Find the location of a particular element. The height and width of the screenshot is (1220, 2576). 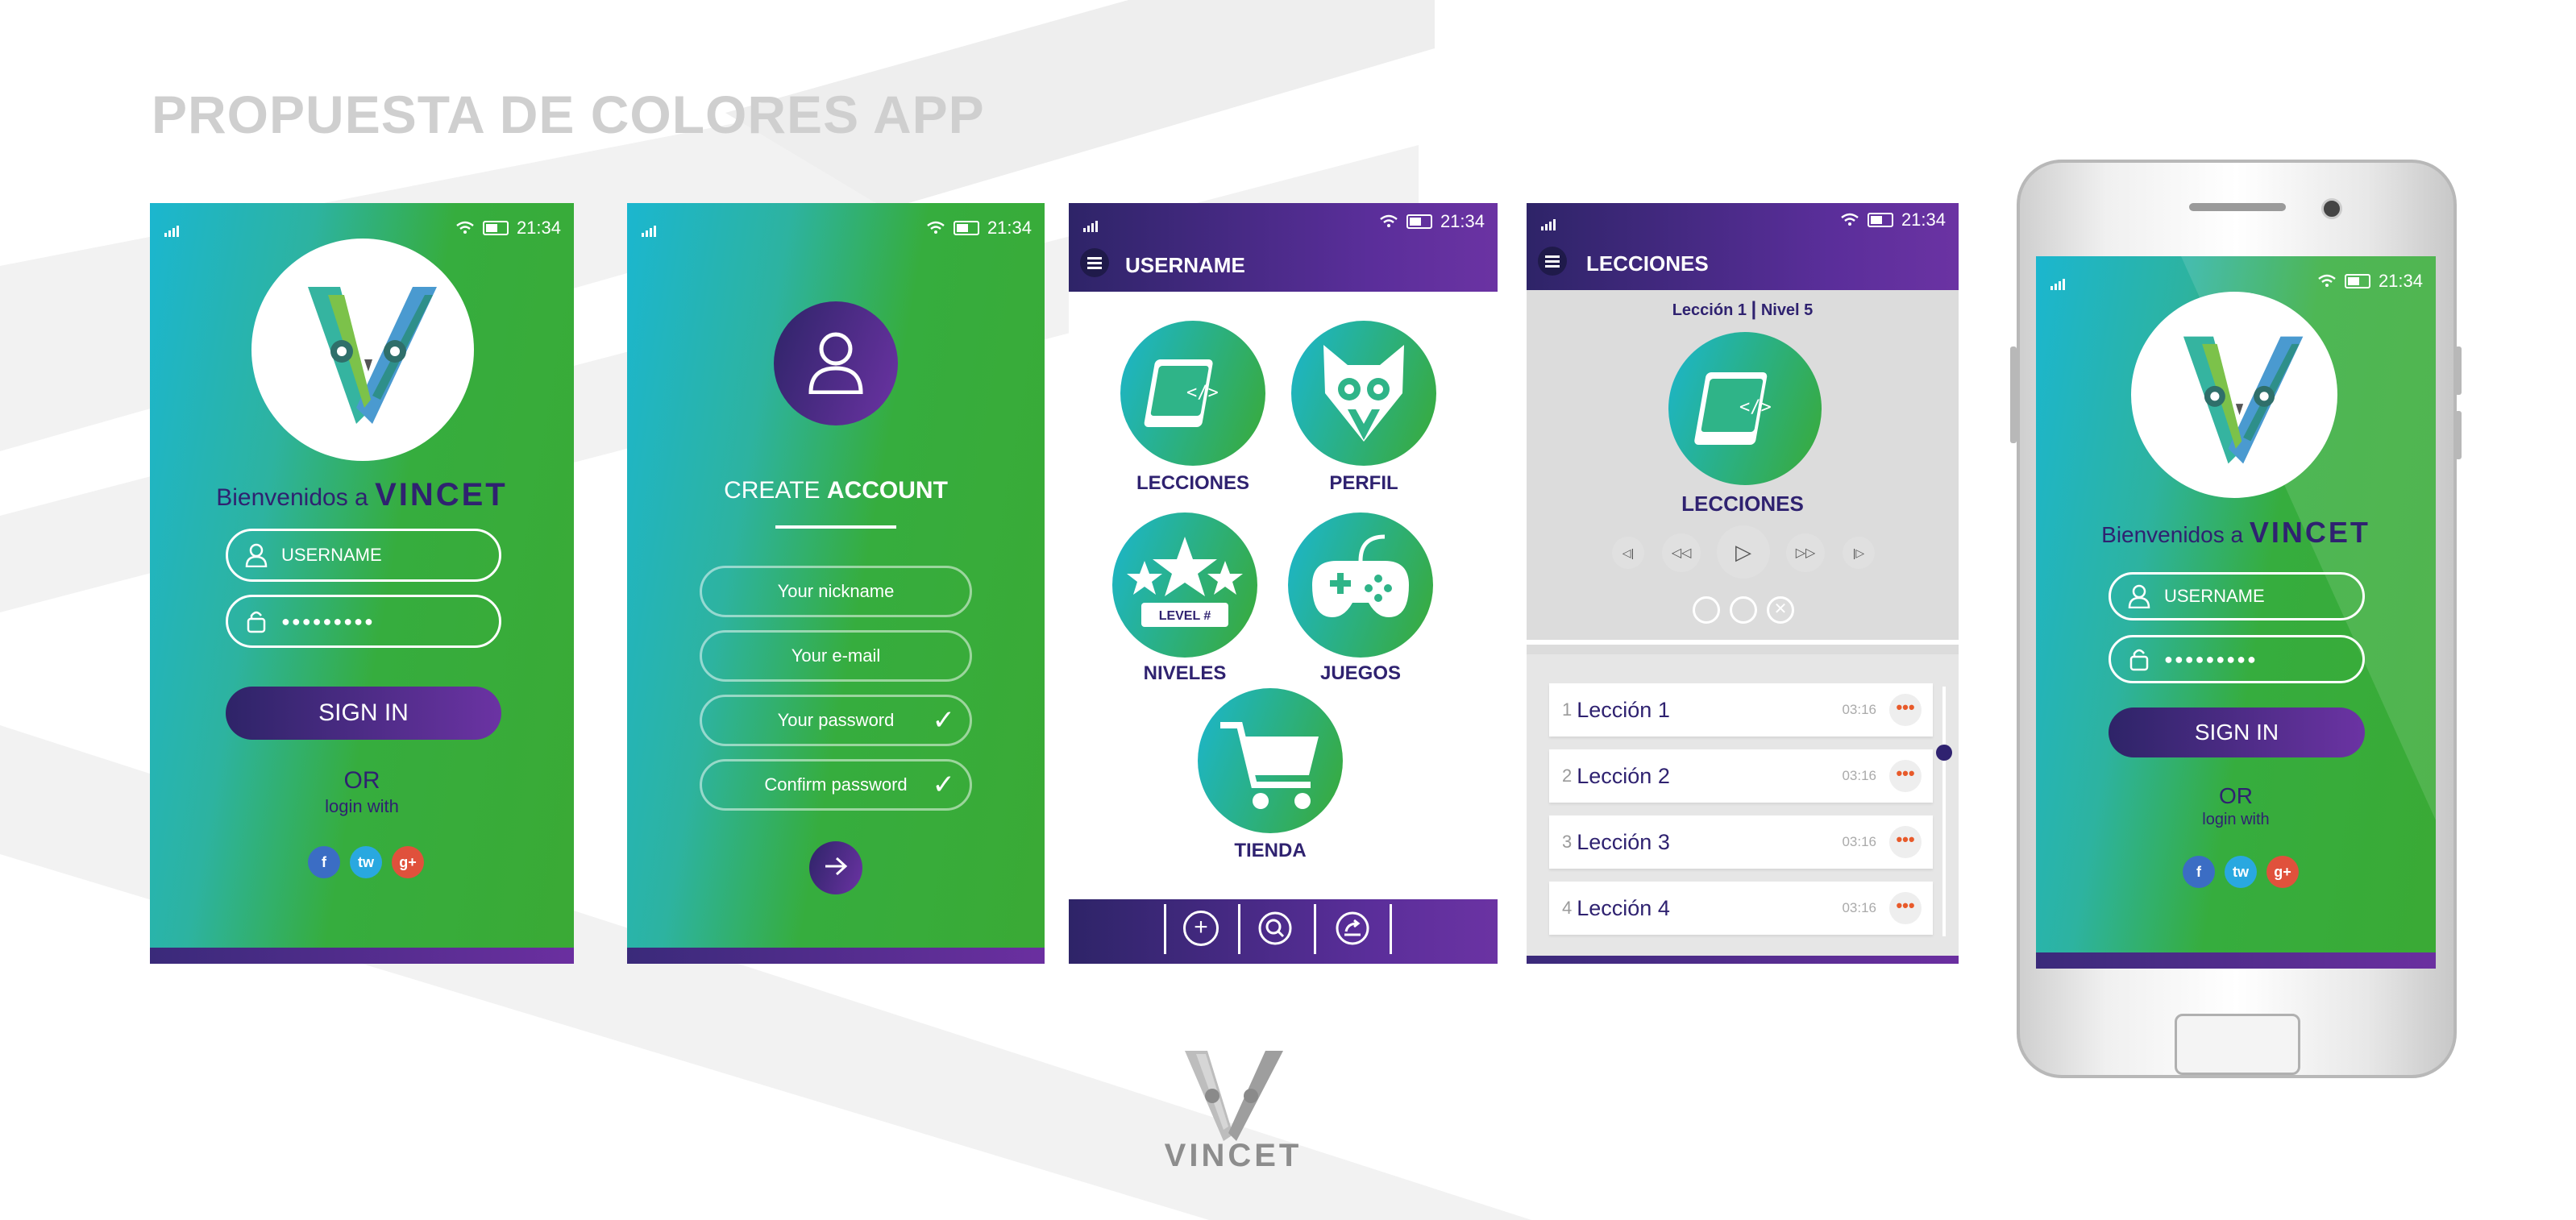

lecciones-button: </> is located at coordinates (1192, 393).